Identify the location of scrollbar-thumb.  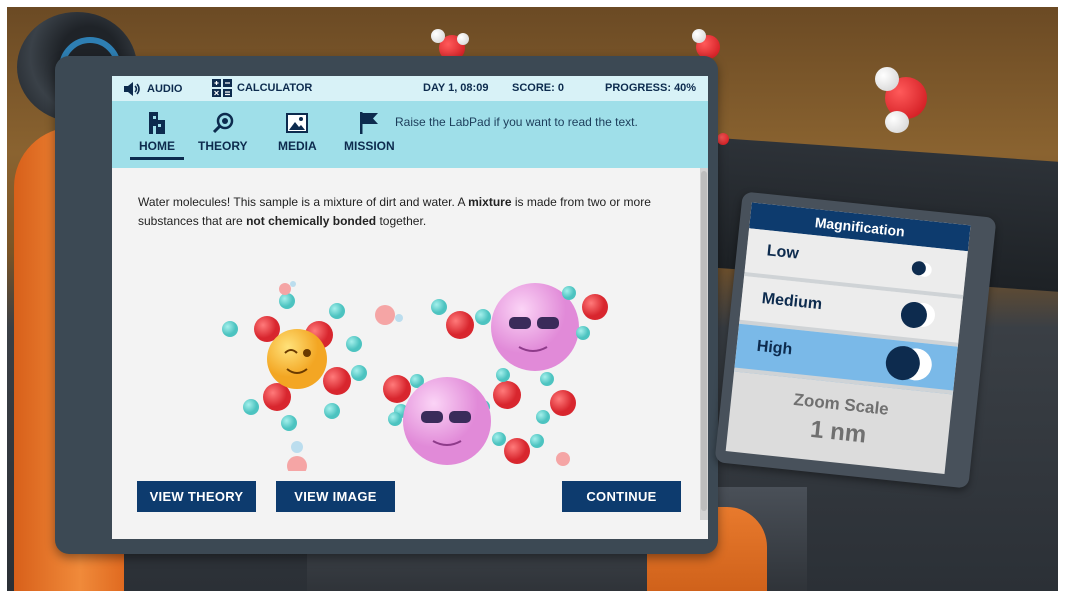
(704, 341).